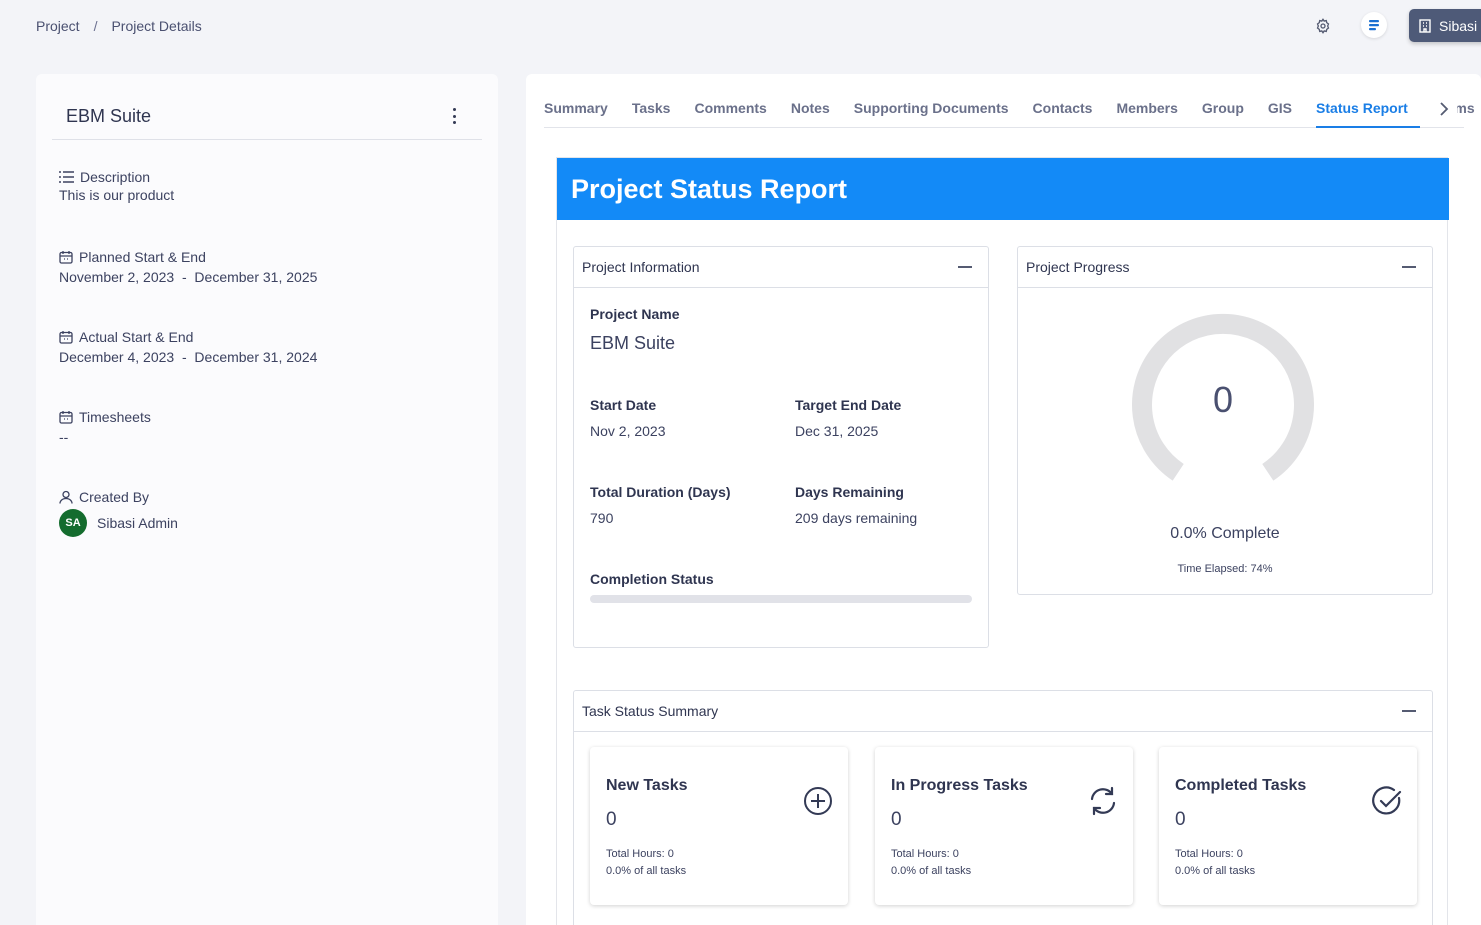 Image resolution: width=1481 pixels, height=925 pixels. What do you see at coordinates (136, 337) in the screenshot?
I see `actual-label: Actual Start & End` at bounding box center [136, 337].